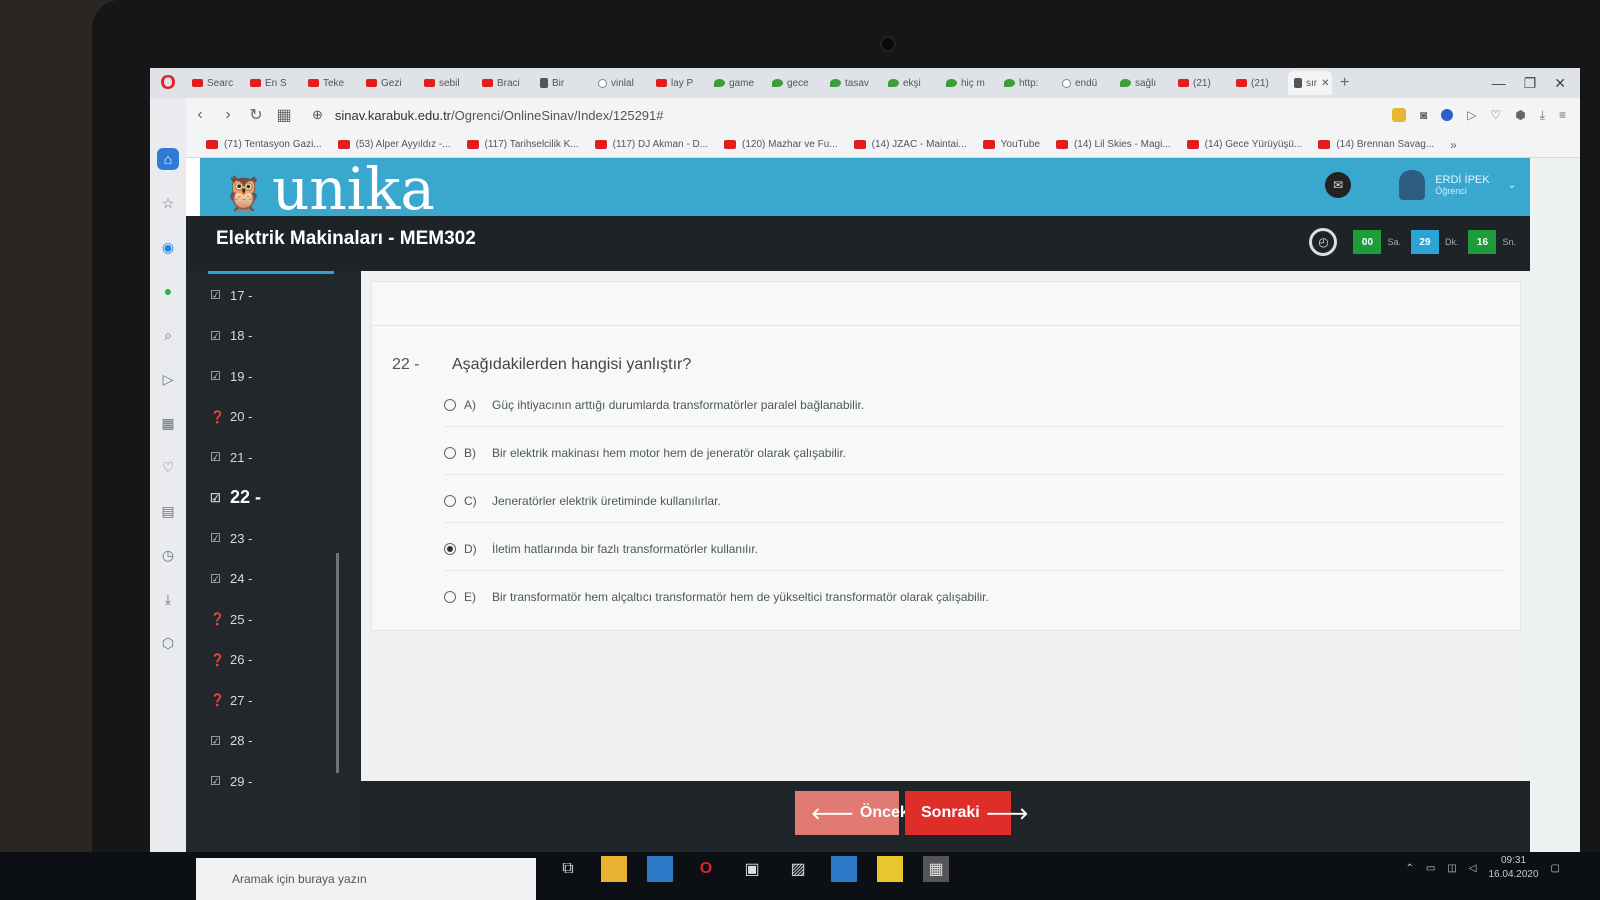  I want to click on camera-icon: ◙, so click(1423, 115).